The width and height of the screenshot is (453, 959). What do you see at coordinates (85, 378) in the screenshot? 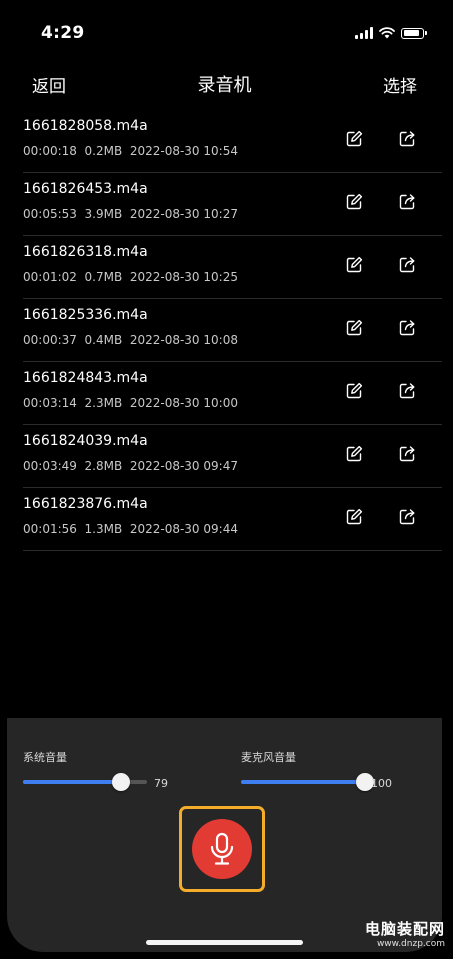
I see `recording-name: 1661824843.m4a` at bounding box center [85, 378].